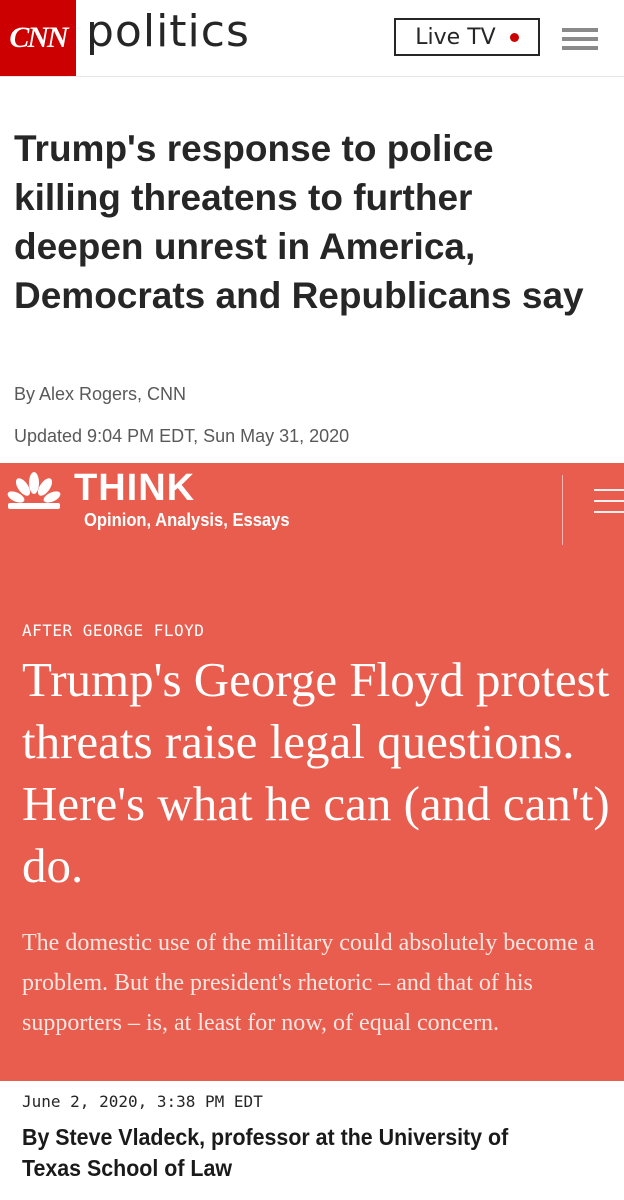  I want to click on cnn-byline: By Alex Rogers, CNN, so click(100, 394).